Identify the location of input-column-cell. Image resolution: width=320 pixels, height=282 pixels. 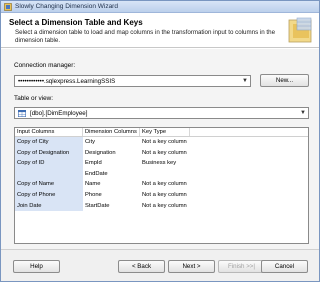
(49, 174).